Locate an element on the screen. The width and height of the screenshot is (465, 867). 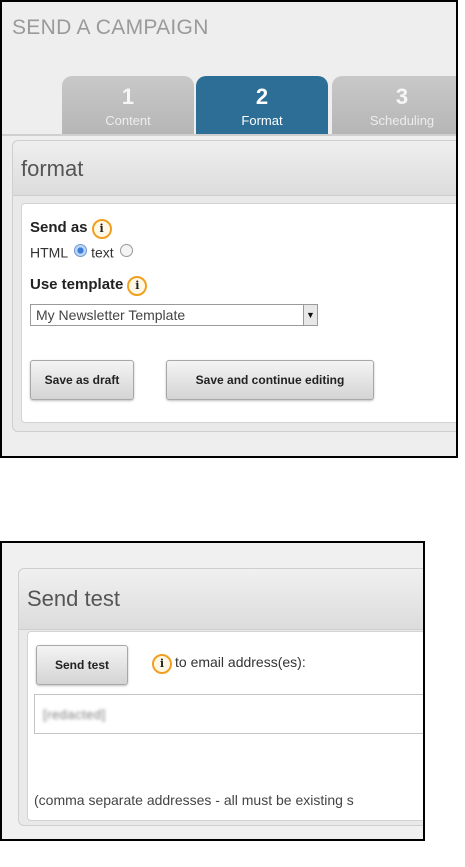
tab-label: Scheduling is located at coordinates (402, 120).